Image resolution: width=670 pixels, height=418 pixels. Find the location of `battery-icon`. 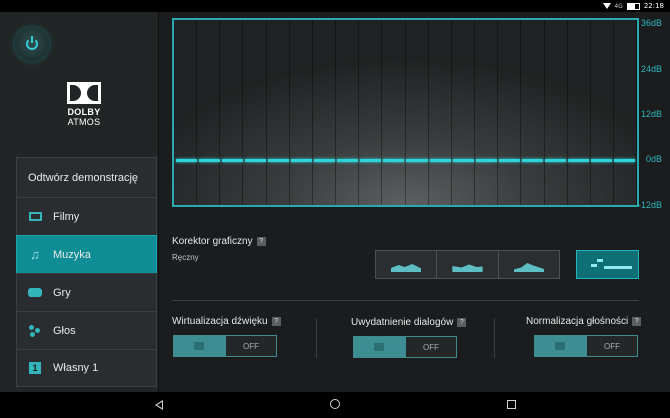

battery-icon is located at coordinates (633, 6).